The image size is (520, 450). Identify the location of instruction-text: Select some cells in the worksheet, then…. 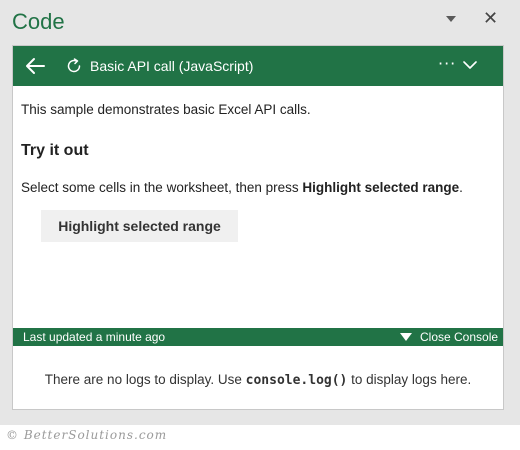
(242, 187).